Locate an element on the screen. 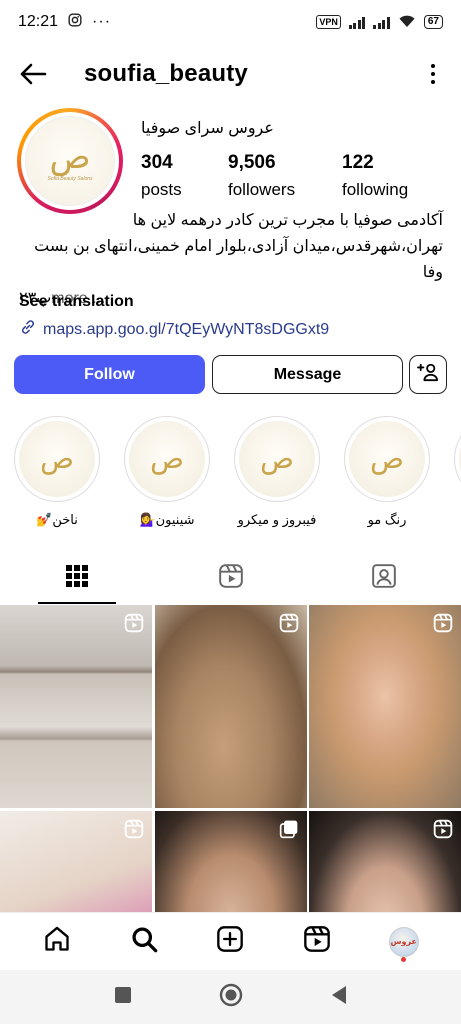 The height and width of the screenshot is (1024, 461). status-time: 12:21 is located at coordinates (38, 21).